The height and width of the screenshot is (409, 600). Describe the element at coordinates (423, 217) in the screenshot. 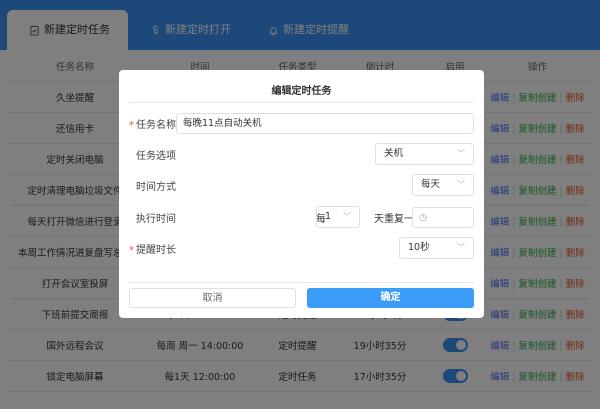

I see `clock-icon: ◷` at that location.